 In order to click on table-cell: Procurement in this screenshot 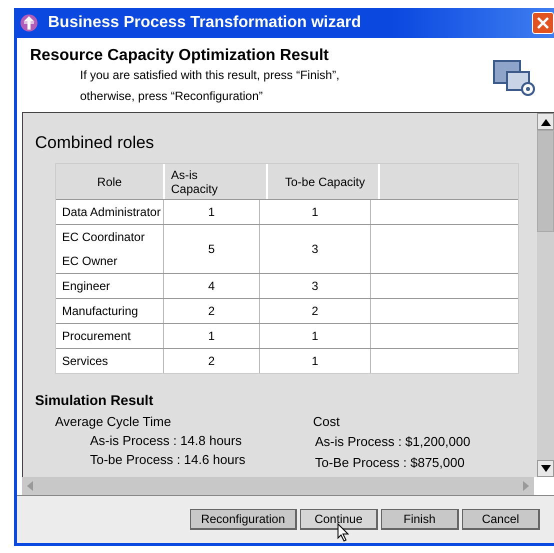, I will do `click(110, 336)`.